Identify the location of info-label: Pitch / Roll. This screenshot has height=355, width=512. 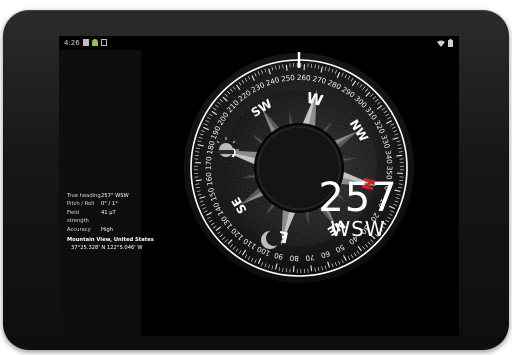
(81, 204).